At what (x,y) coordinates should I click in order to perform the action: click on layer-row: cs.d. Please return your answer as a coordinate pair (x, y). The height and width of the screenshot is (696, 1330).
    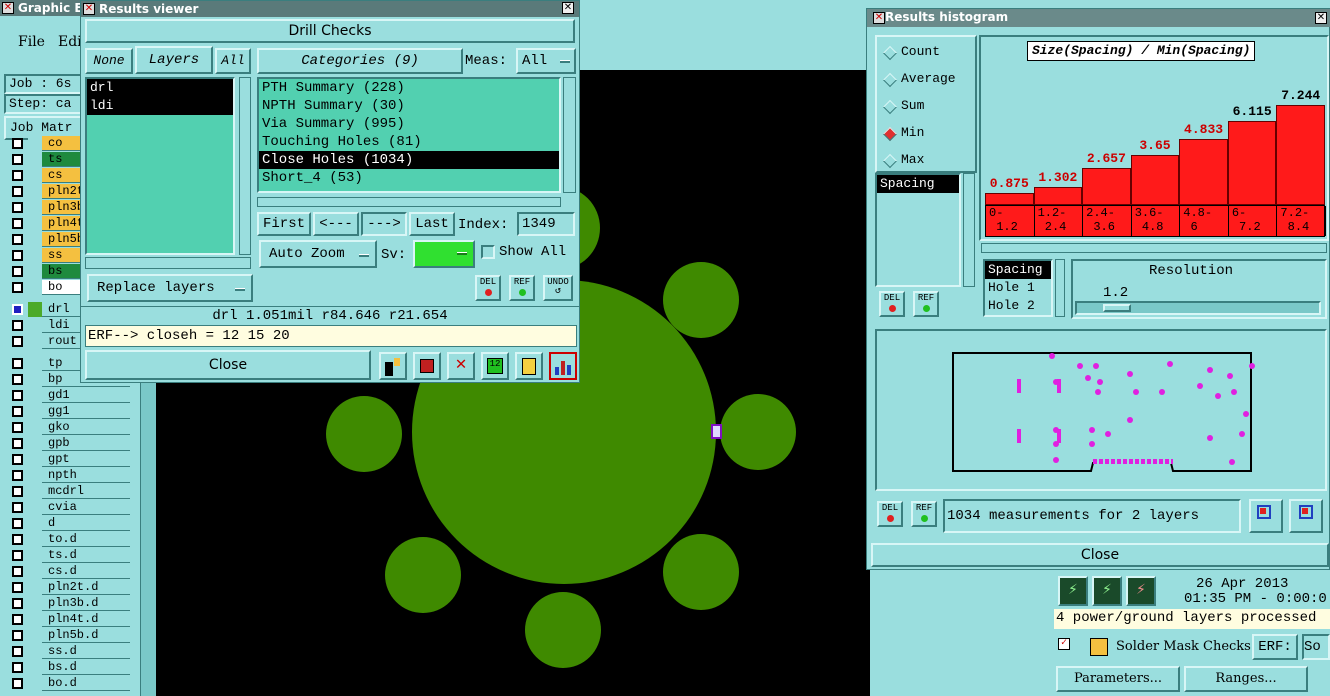
    Looking at the image, I should click on (68, 572).